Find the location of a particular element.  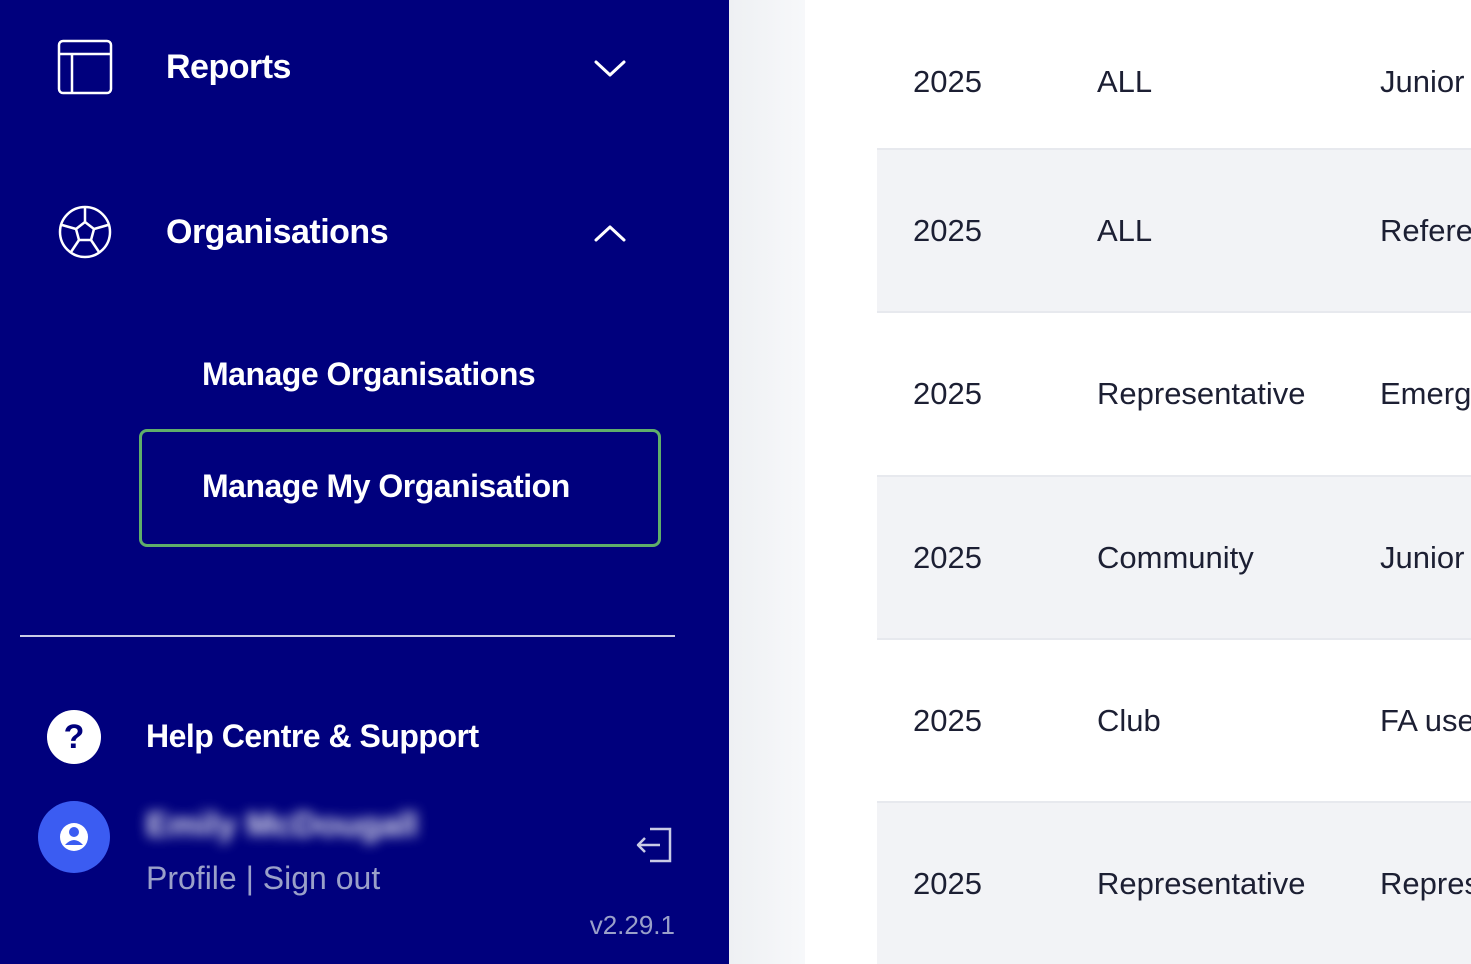

cell-name: Referee is located at coordinates (1425, 230).